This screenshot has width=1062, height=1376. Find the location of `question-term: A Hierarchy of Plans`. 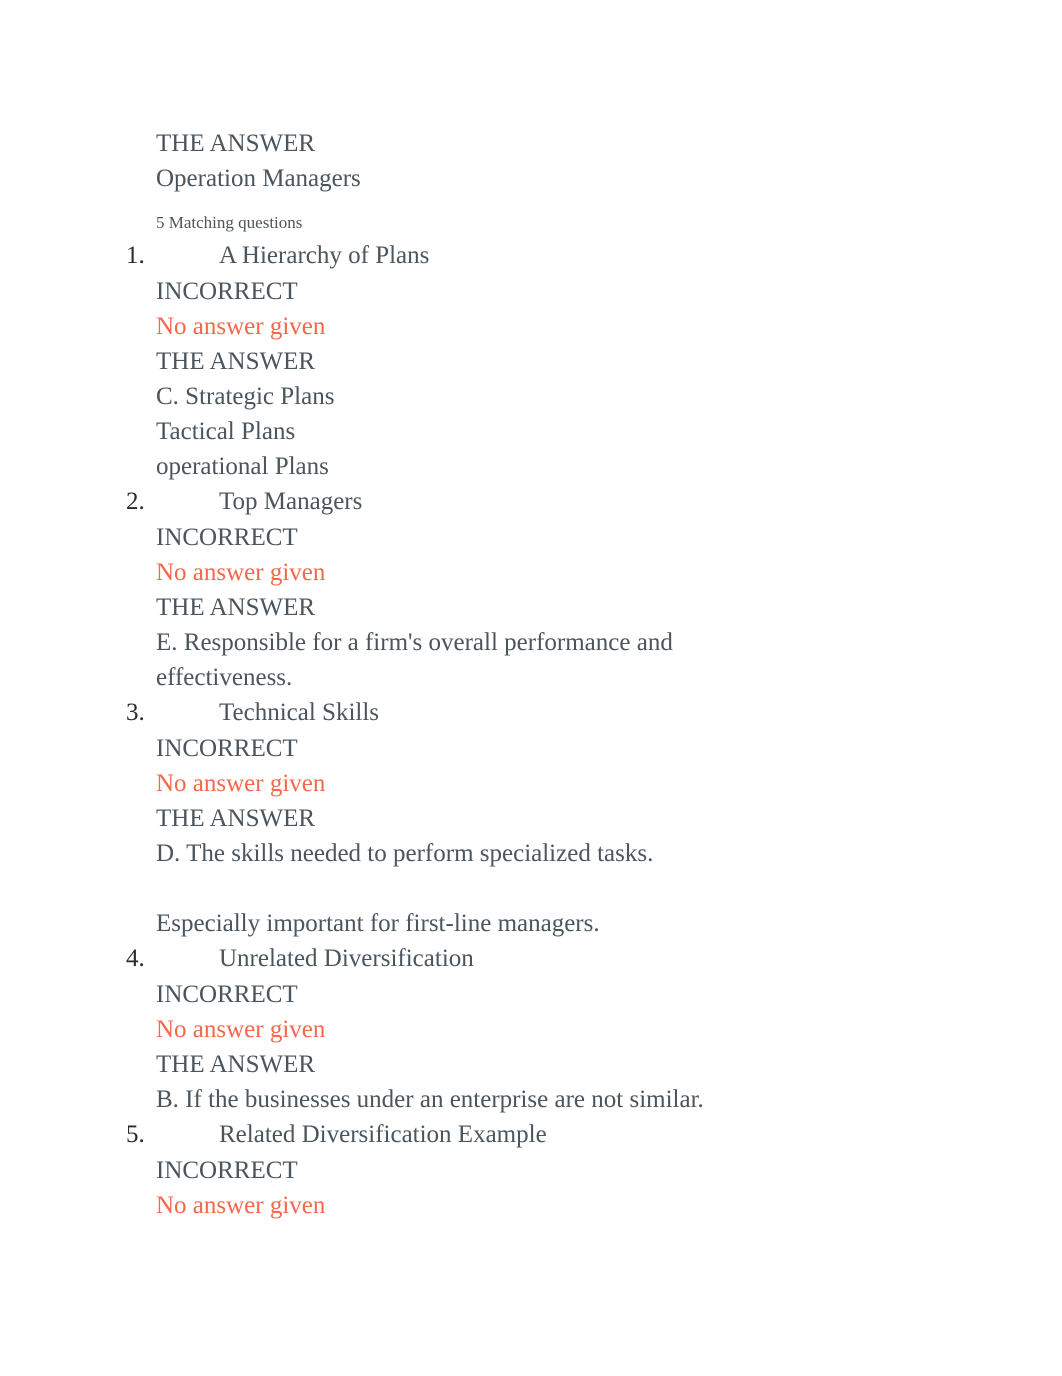

question-term: A Hierarchy of Plans is located at coordinates (324, 255).